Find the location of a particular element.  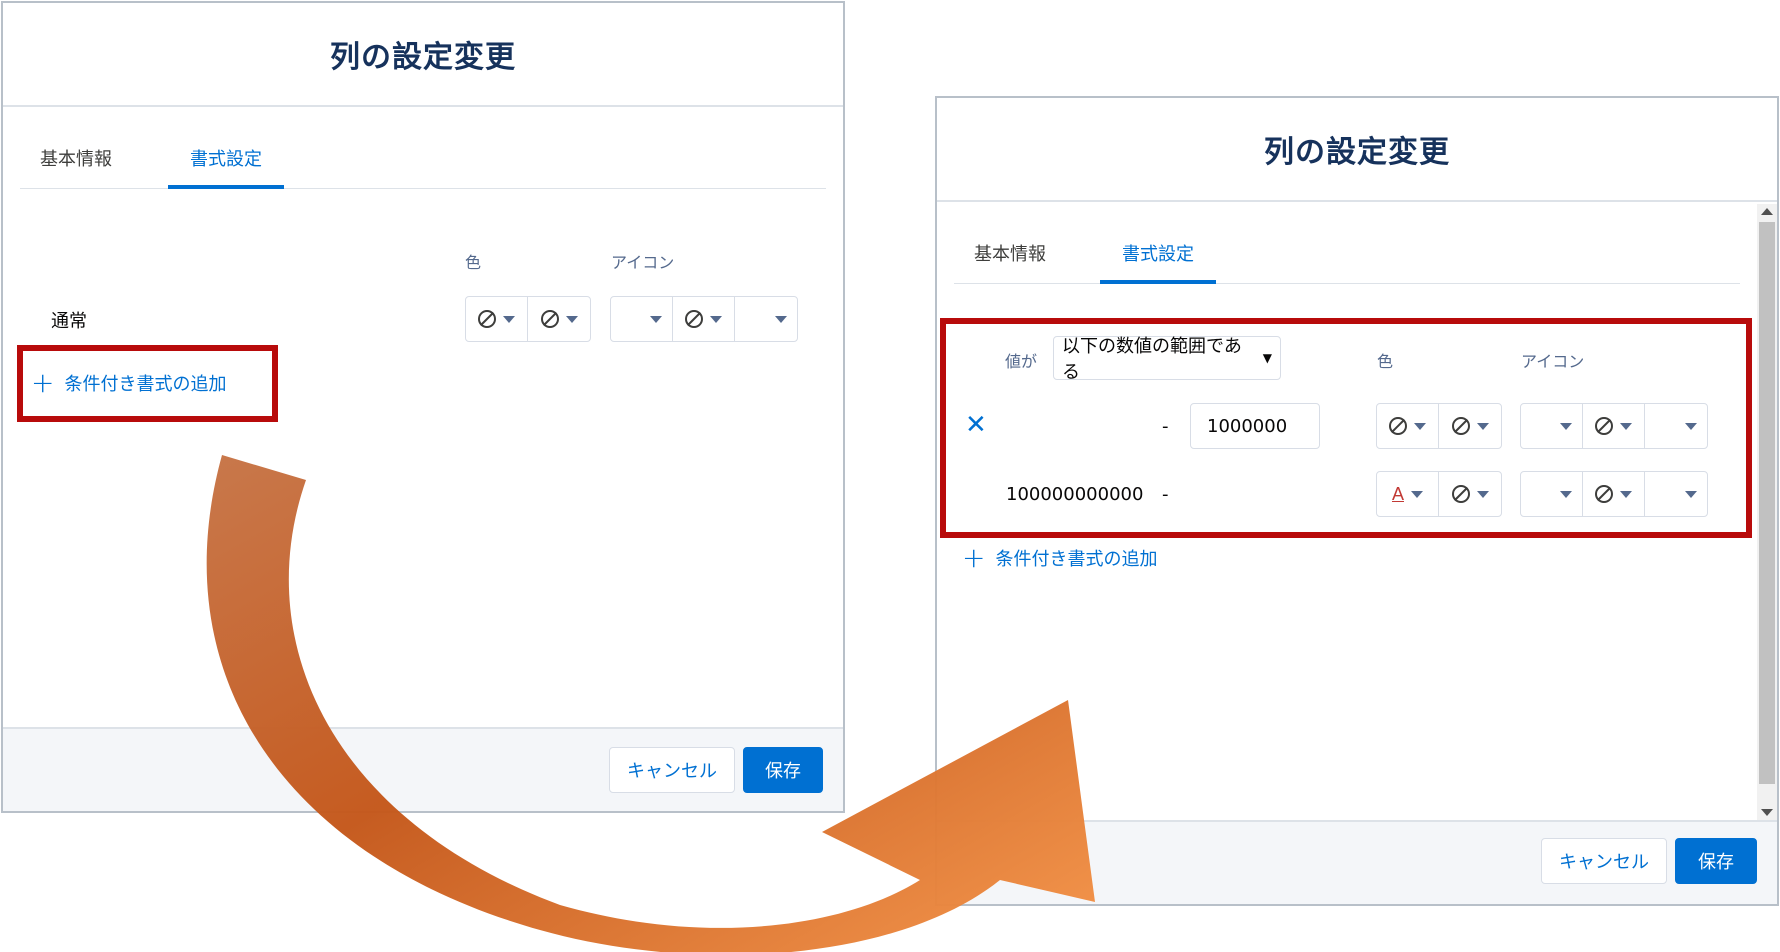

color-column-label: 色 is located at coordinates (473, 262).